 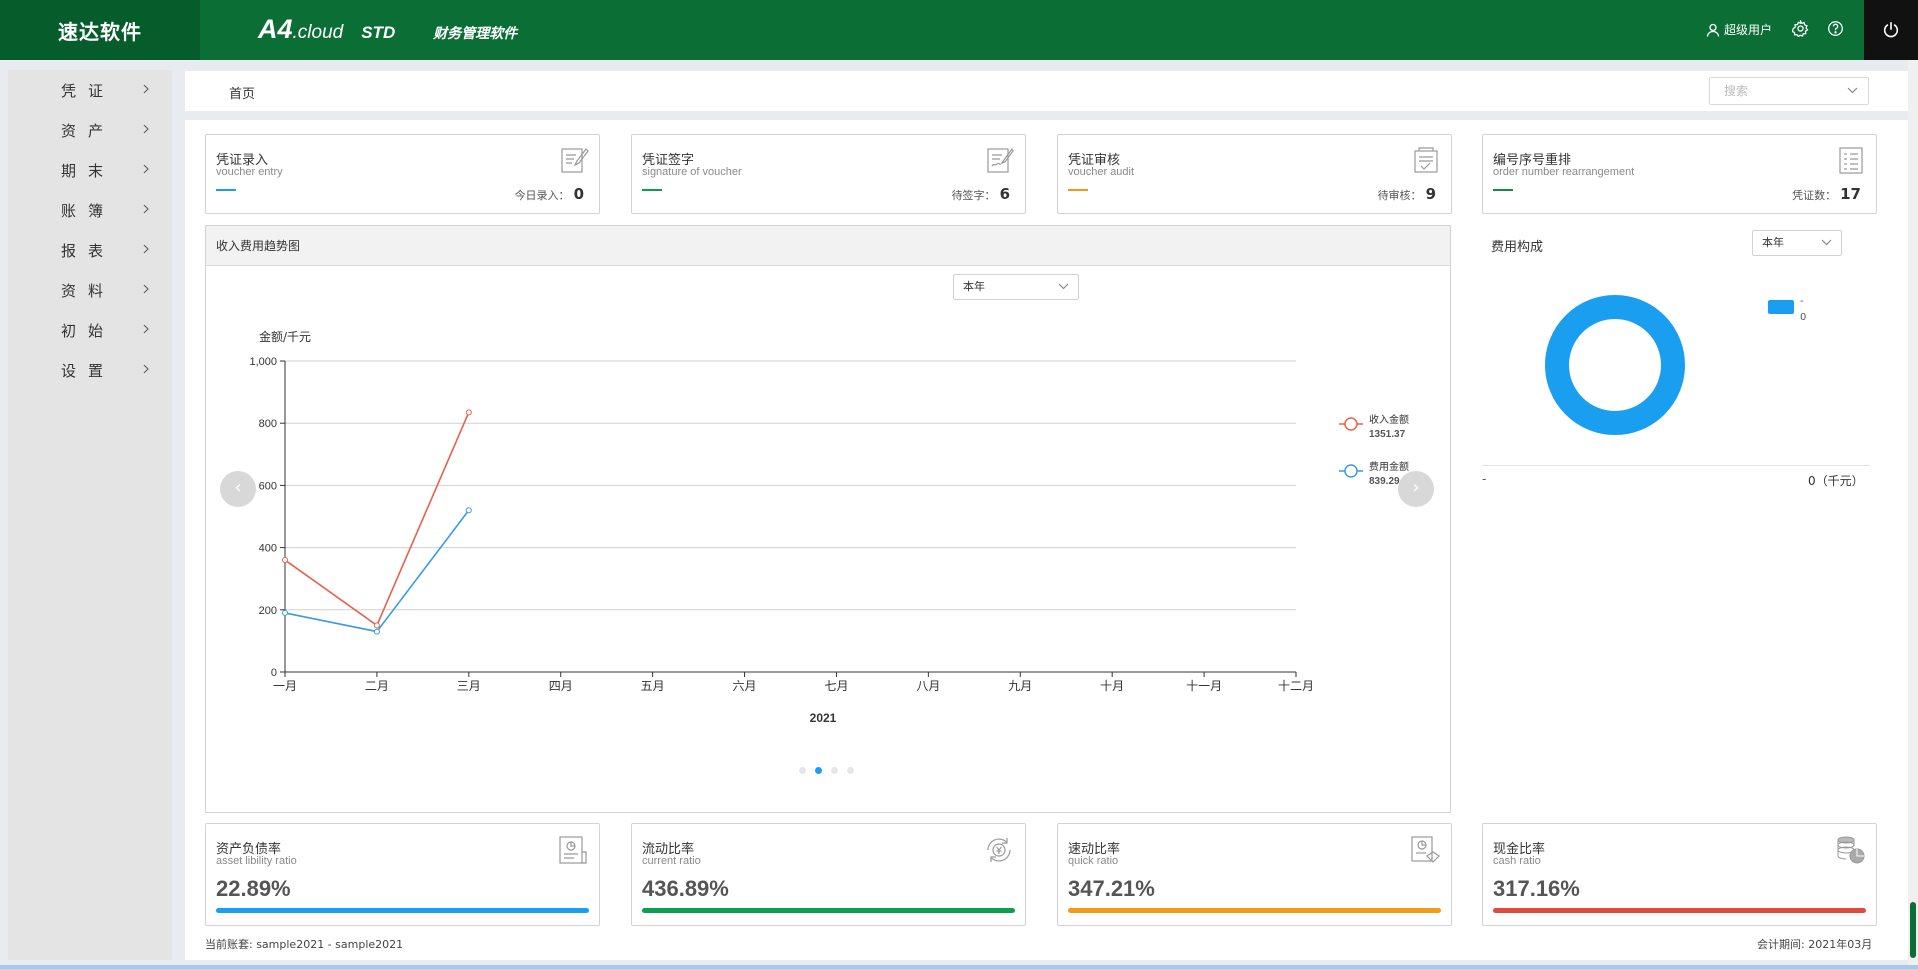 I want to click on sidebar-item-voucher: 凭证, so click(x=90, y=90).